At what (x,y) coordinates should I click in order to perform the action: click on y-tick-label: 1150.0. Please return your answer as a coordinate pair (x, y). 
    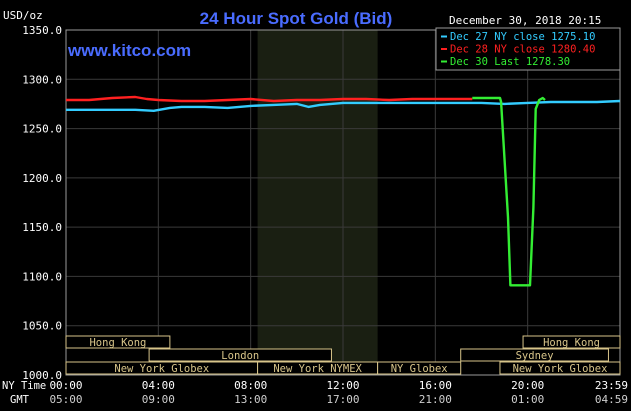
    Looking at the image, I should click on (42, 227).